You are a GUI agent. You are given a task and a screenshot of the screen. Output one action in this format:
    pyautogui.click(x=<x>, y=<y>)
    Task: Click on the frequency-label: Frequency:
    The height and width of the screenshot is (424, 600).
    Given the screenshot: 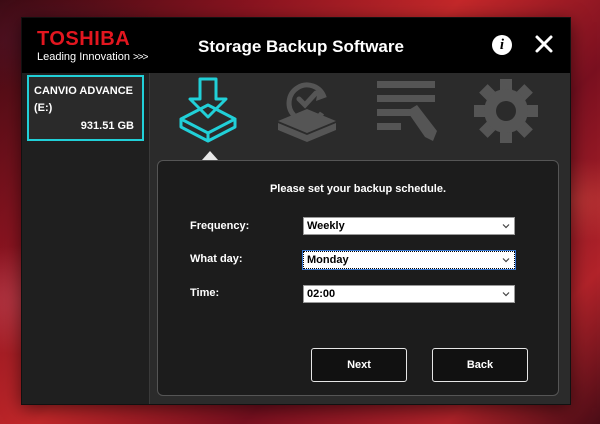 What is the action you would take?
    pyautogui.click(x=220, y=226)
    